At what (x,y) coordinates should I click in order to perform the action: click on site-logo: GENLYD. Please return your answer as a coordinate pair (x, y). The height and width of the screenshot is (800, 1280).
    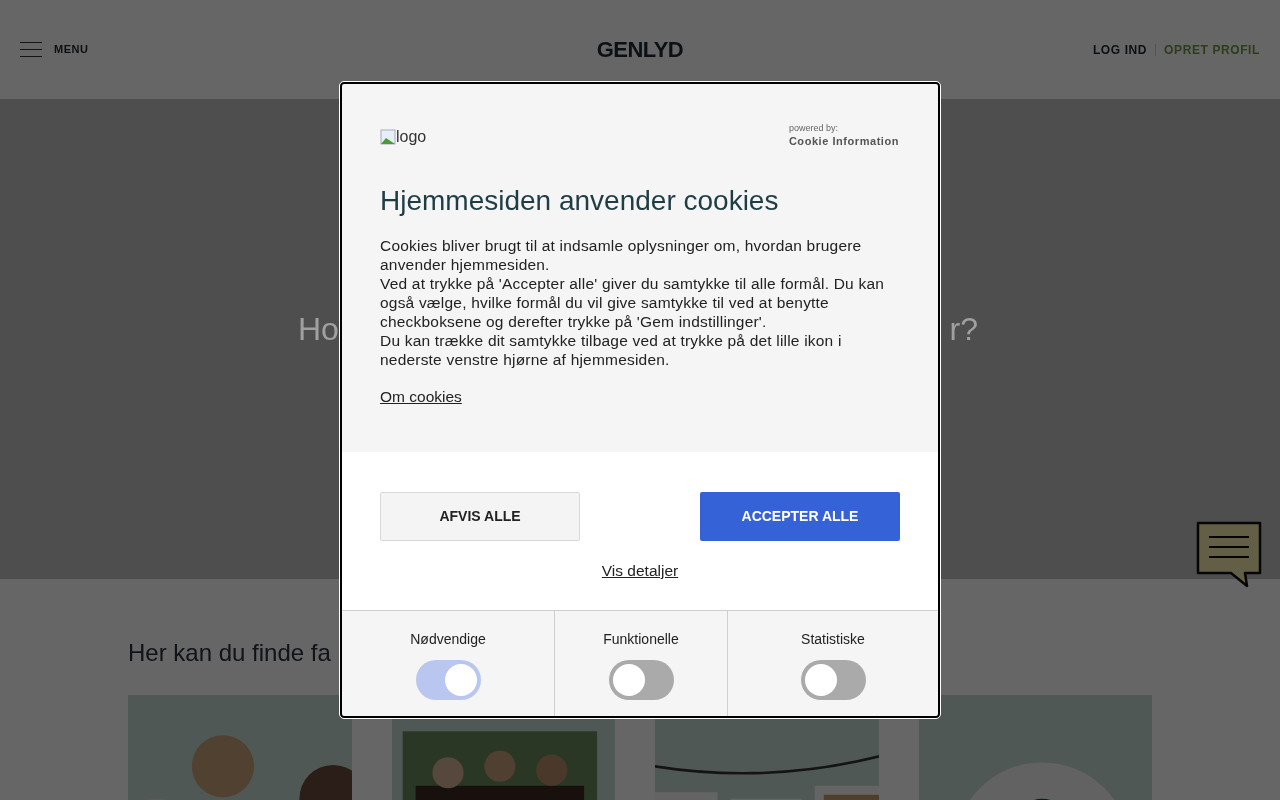
    Looking at the image, I should click on (640, 49).